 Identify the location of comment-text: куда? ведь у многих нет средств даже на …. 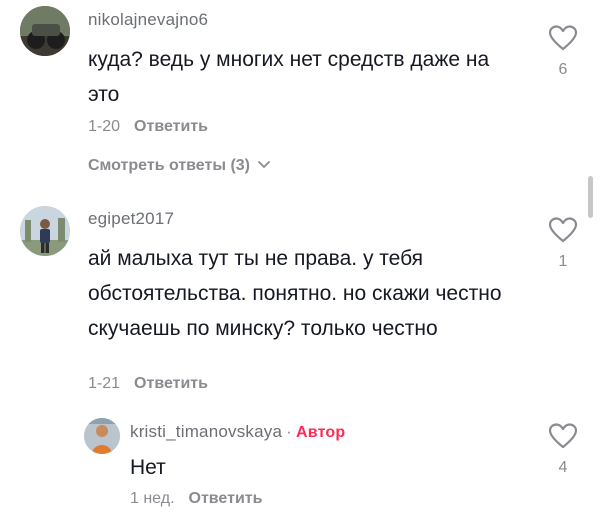
(292, 77).